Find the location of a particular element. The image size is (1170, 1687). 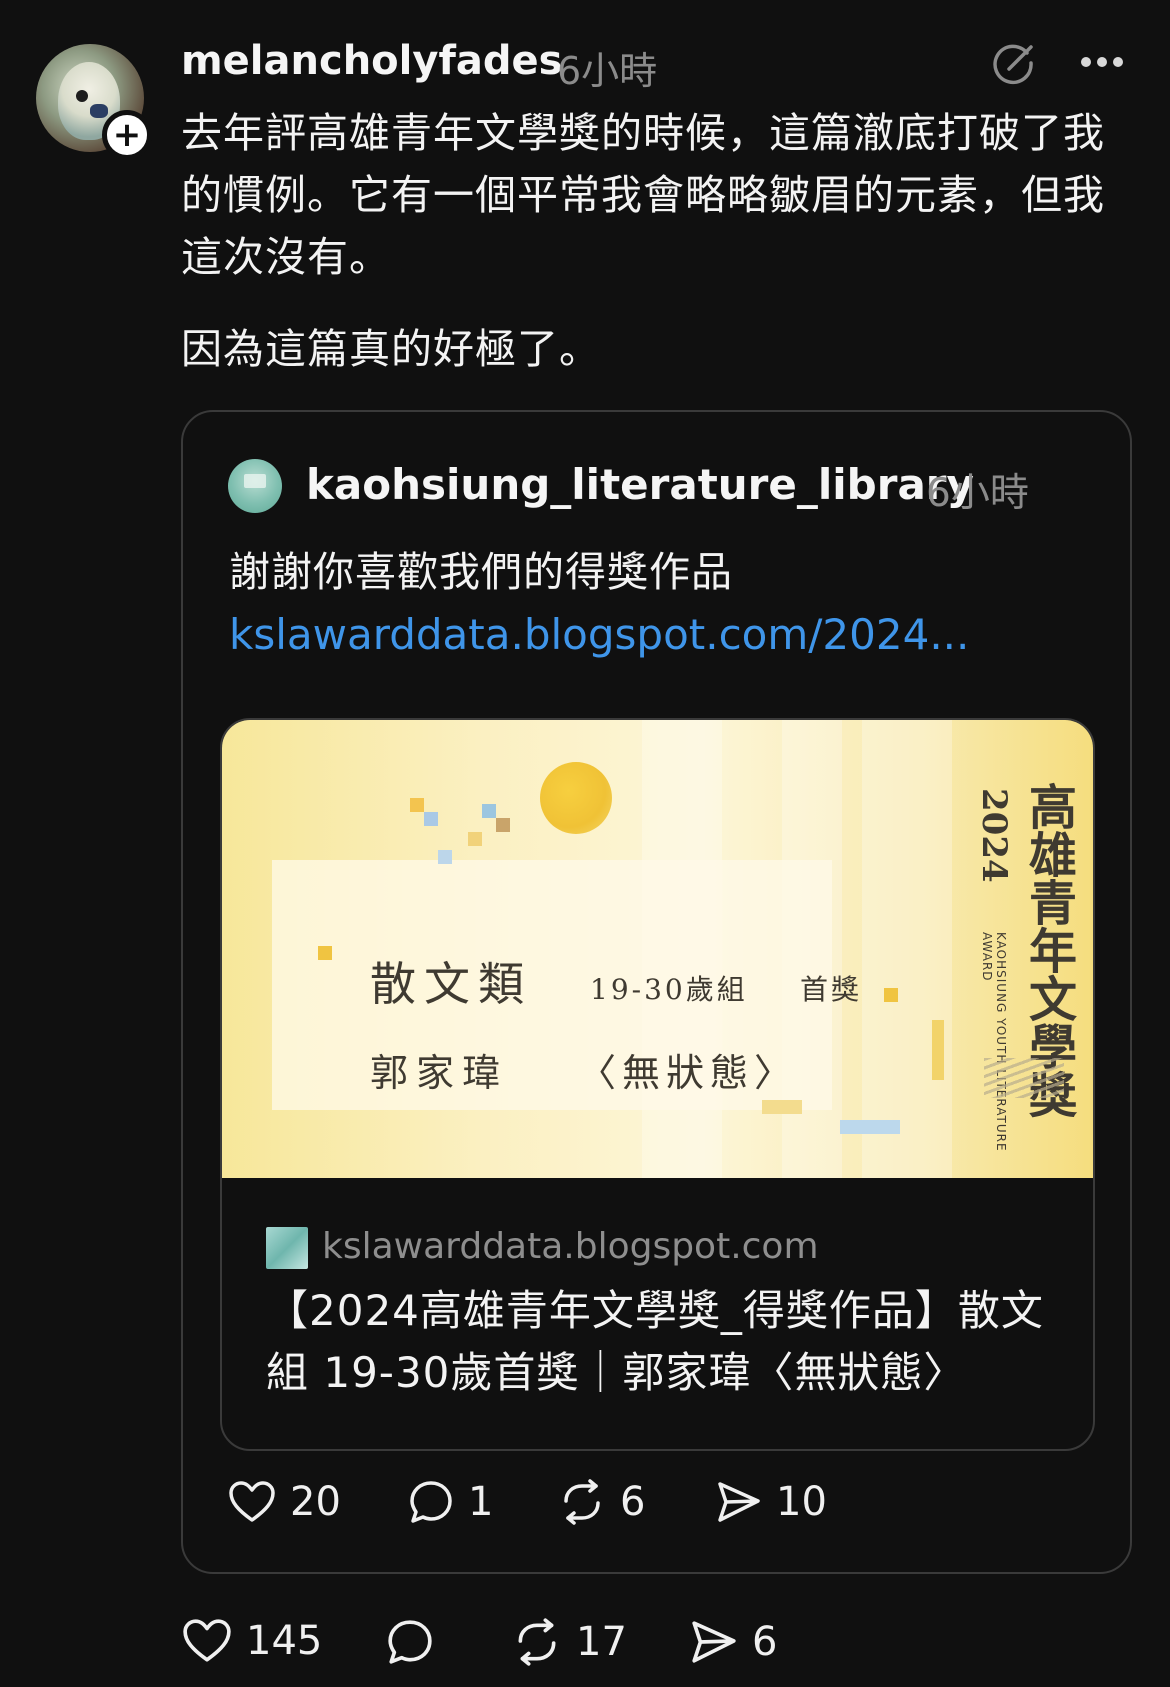

reply-button is located at coordinates (410, 1642).